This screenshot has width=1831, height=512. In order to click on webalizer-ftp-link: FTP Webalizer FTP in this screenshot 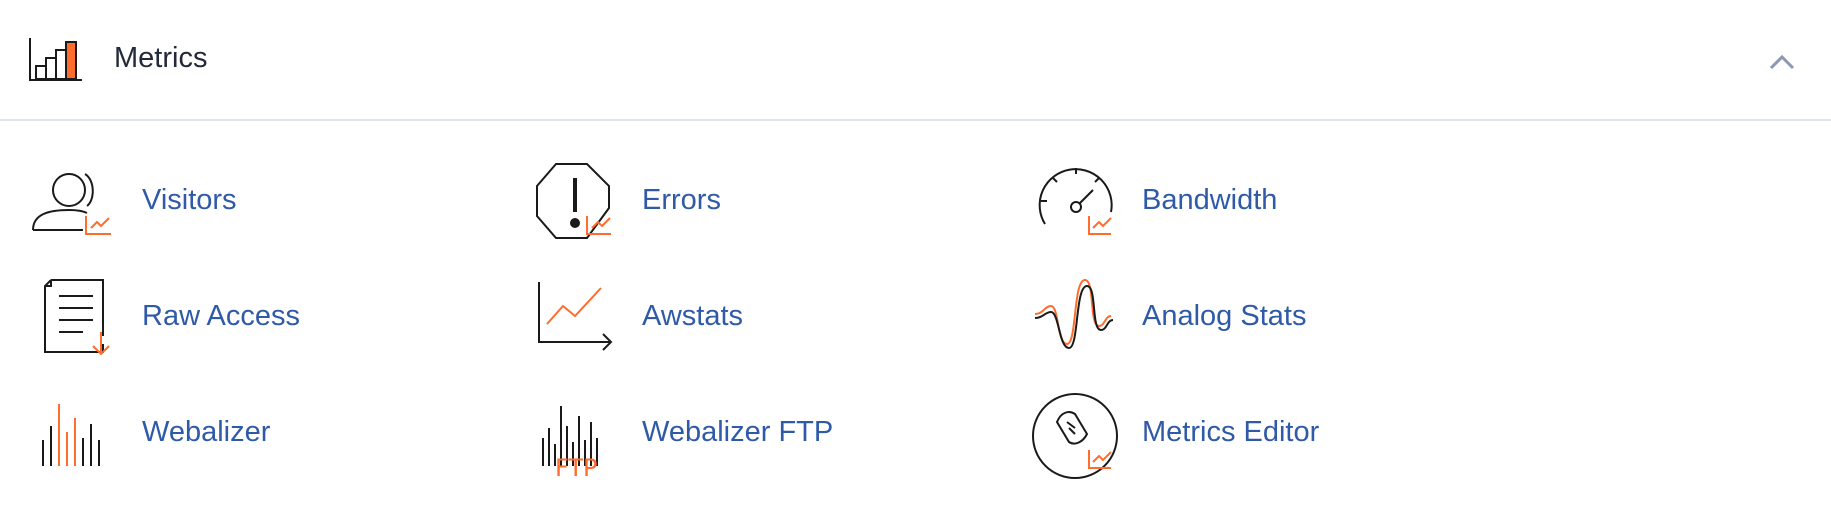, I will do `click(771, 435)`.